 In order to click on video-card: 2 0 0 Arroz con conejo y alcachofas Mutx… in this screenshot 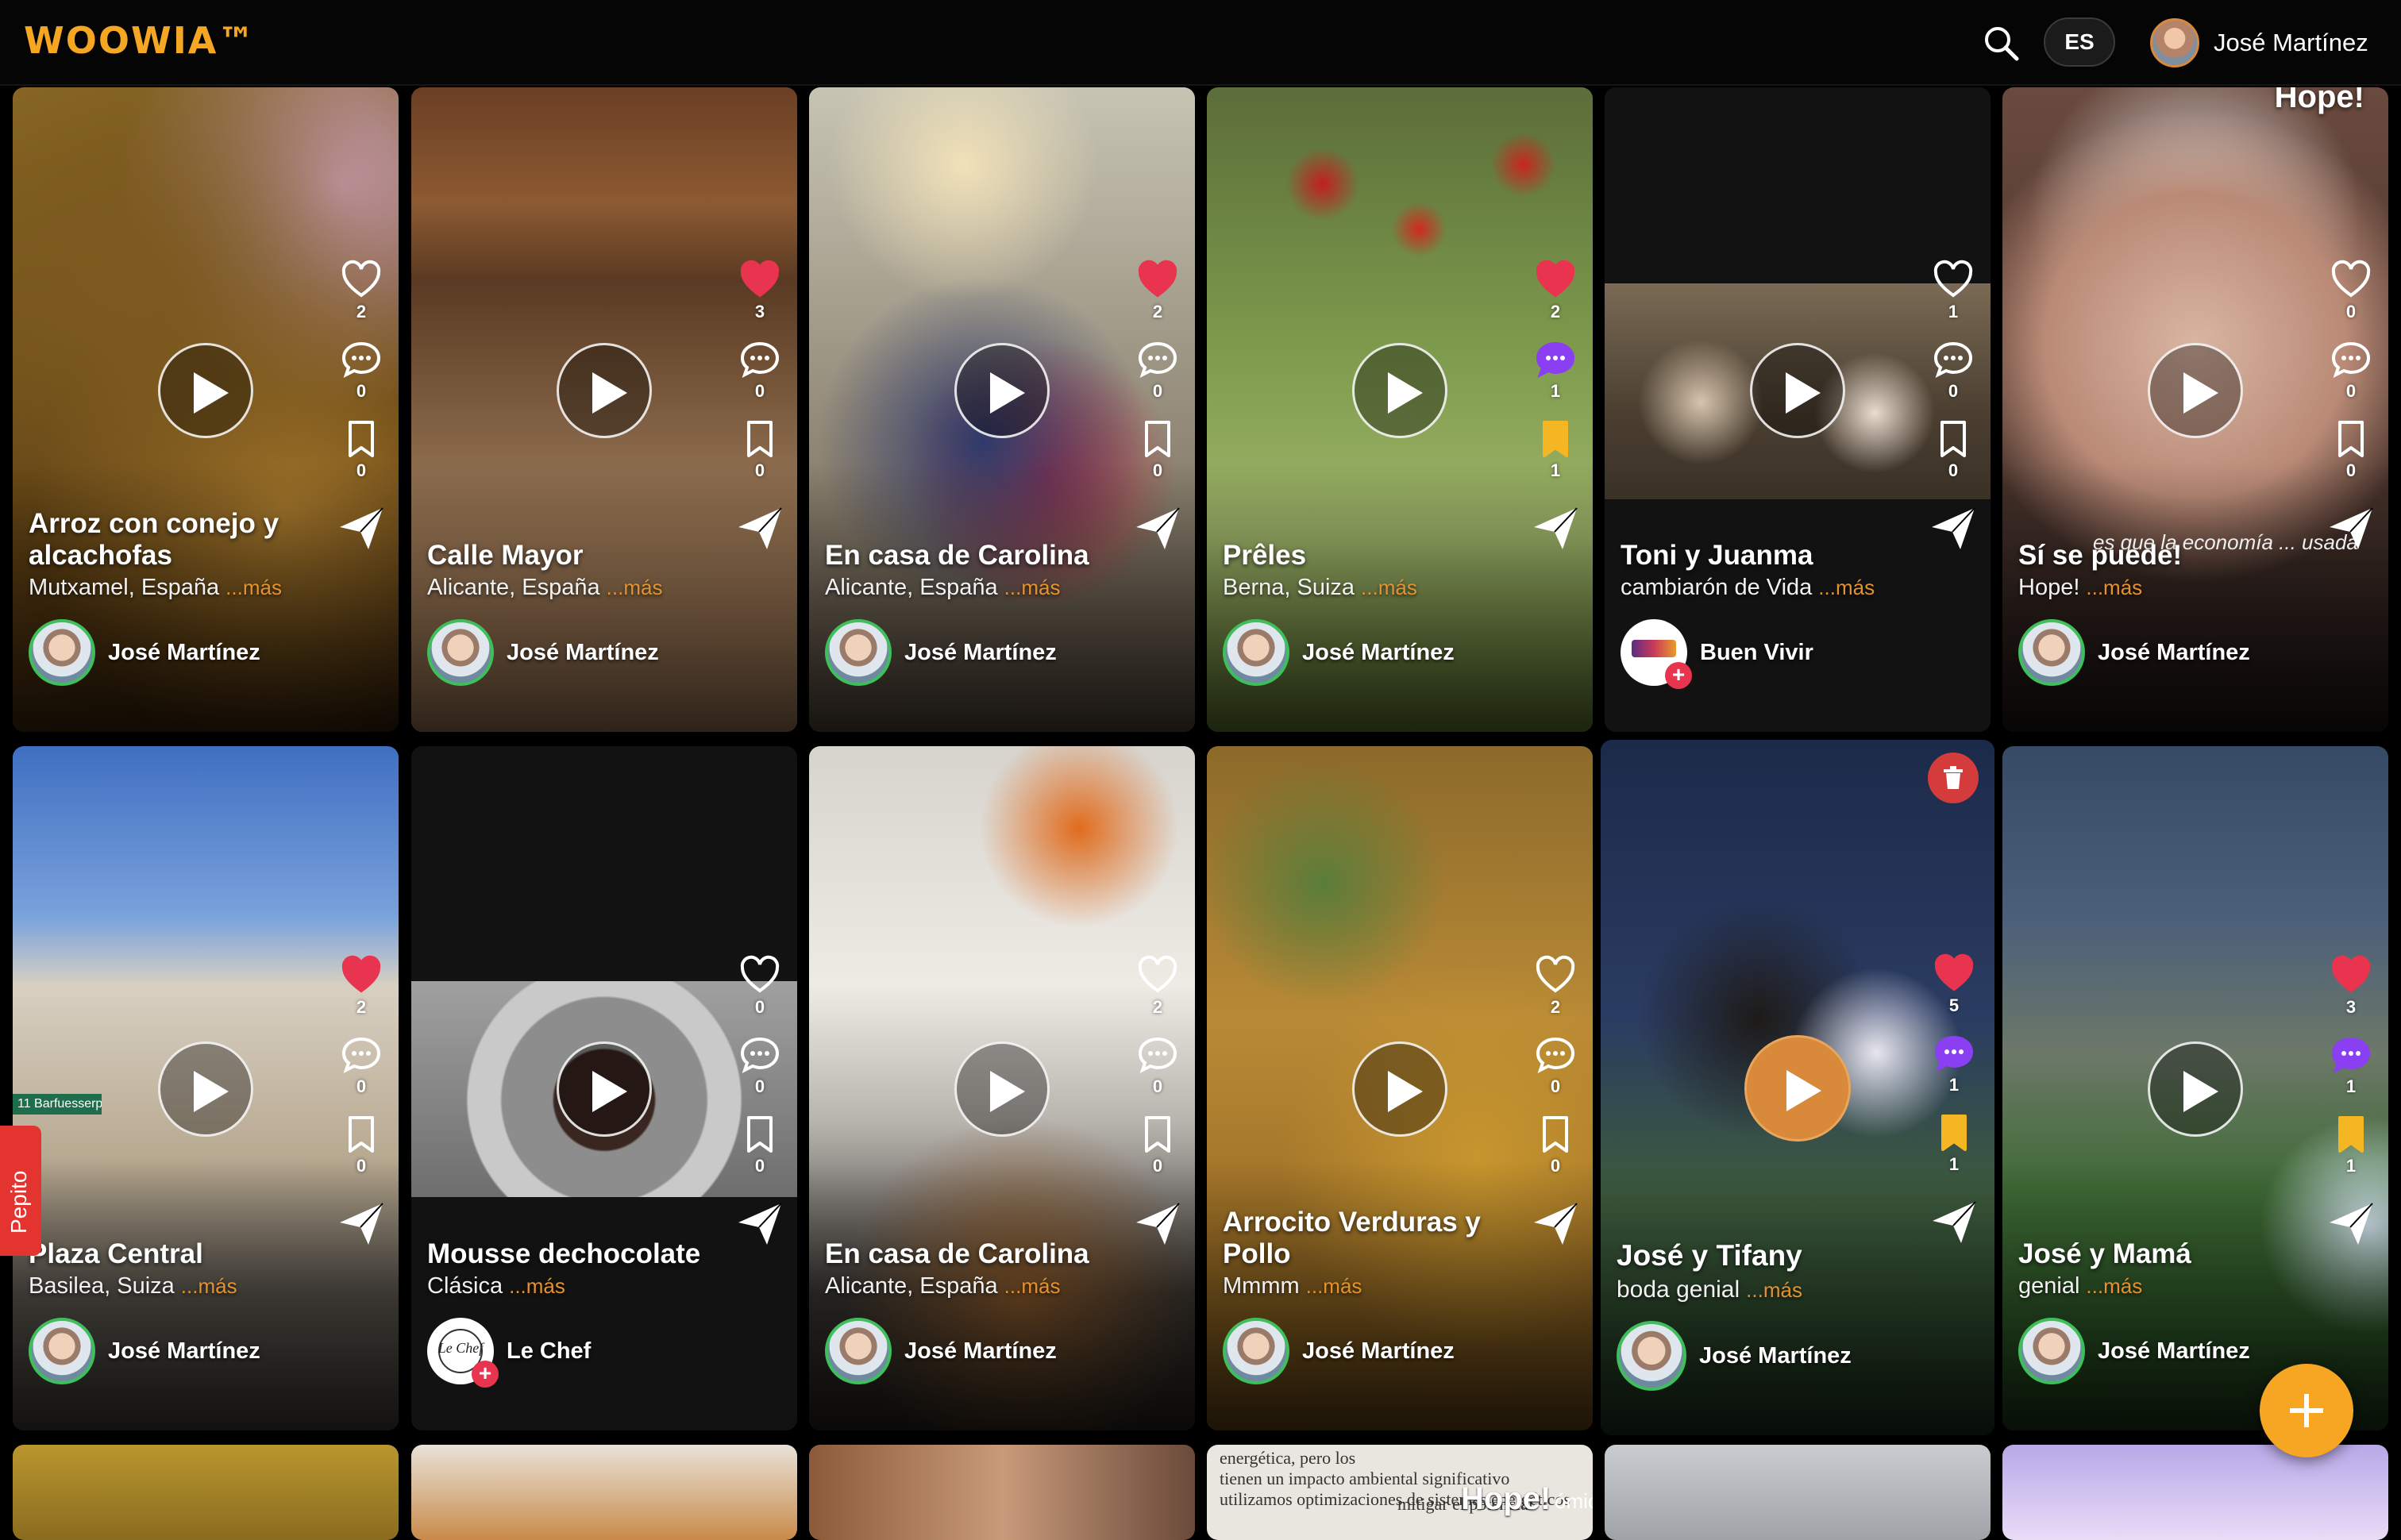, I will do `click(206, 409)`.